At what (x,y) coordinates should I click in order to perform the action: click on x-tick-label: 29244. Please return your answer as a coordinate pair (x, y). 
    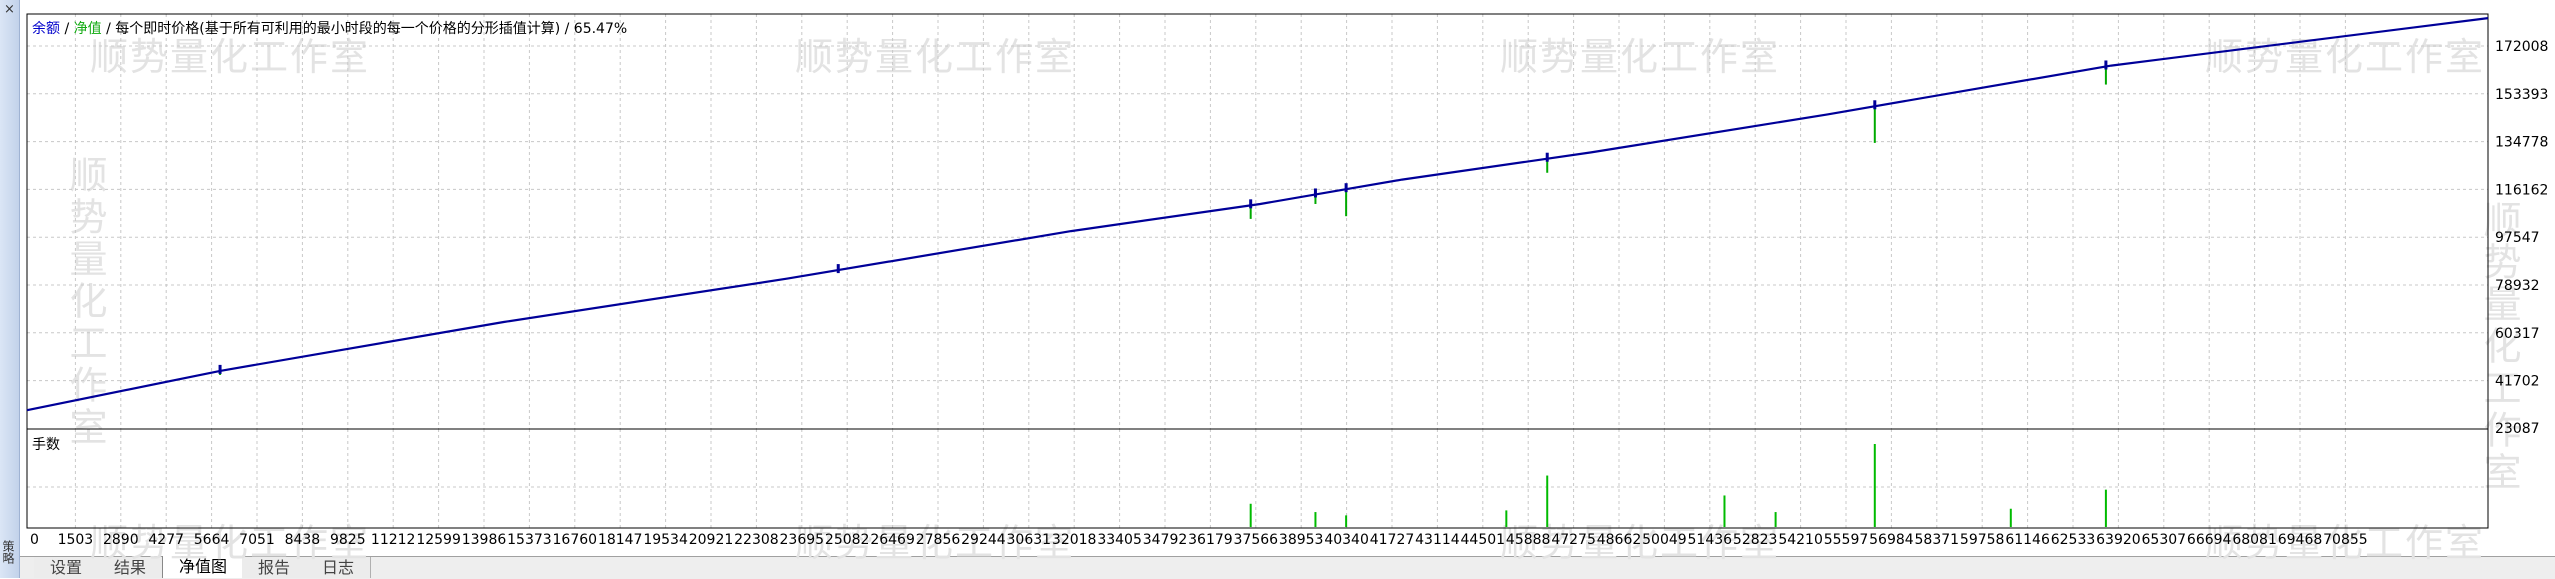
    Looking at the image, I should click on (983, 540).